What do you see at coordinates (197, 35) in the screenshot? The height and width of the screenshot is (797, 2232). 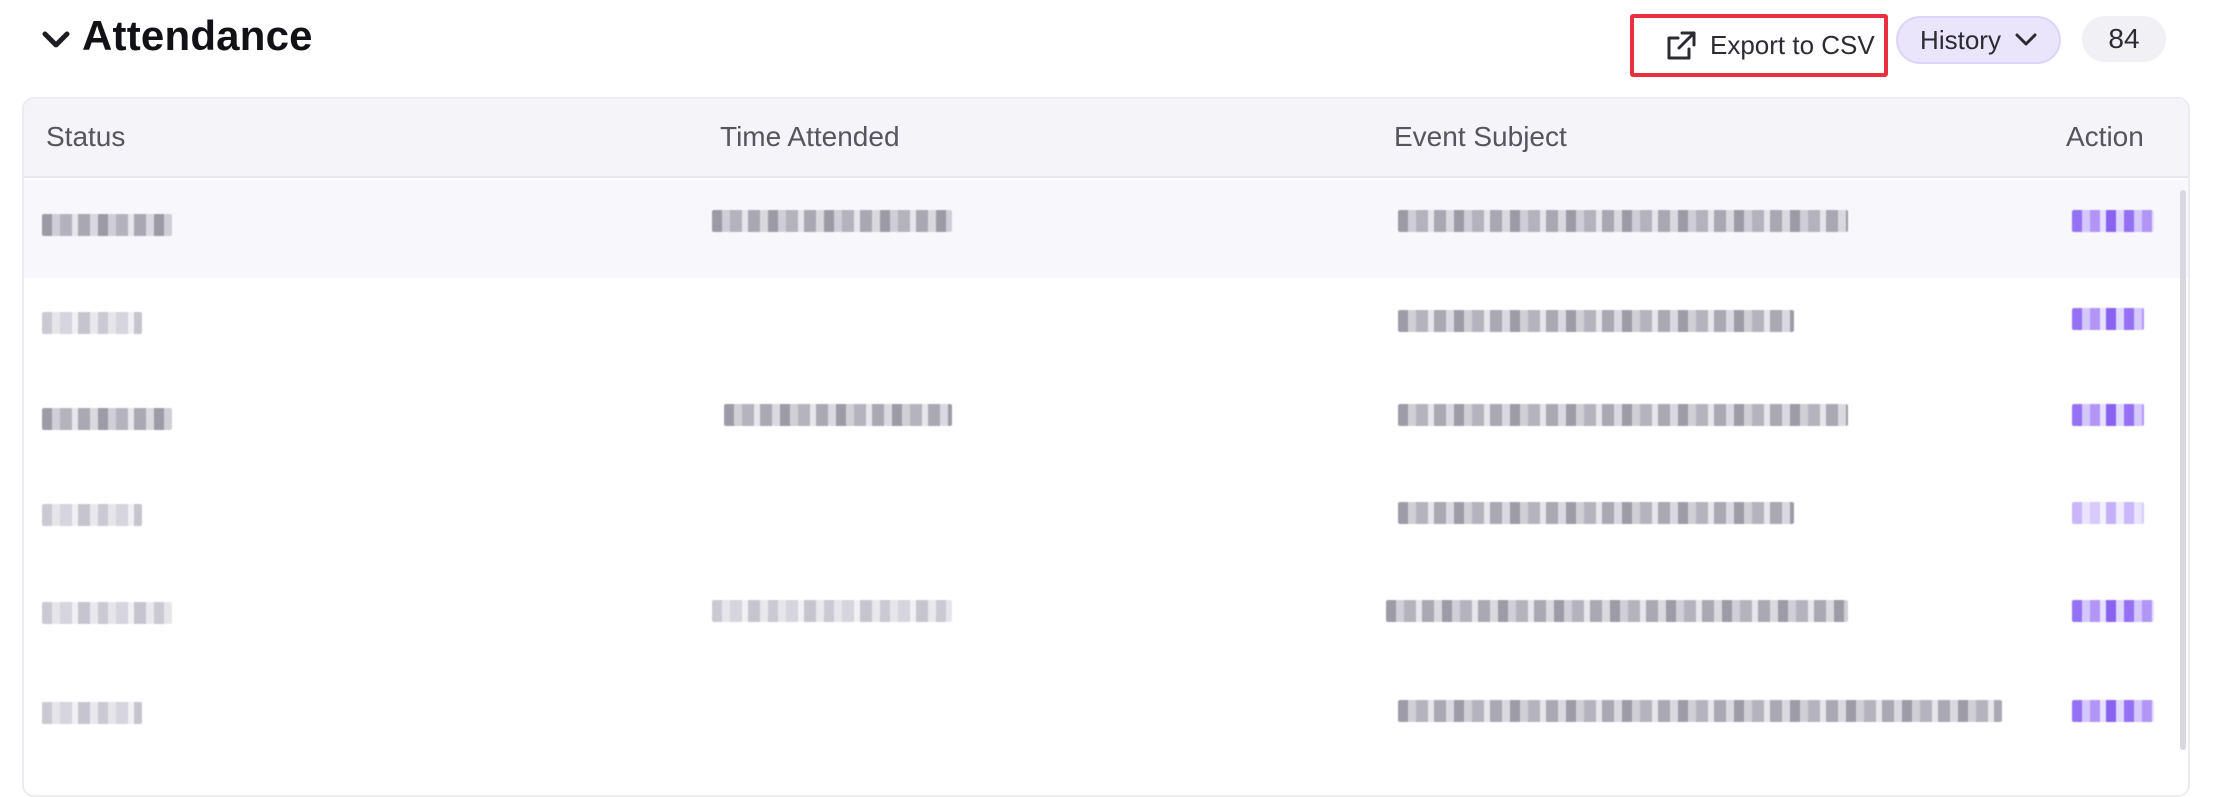 I see `section-title: Attendance` at bounding box center [197, 35].